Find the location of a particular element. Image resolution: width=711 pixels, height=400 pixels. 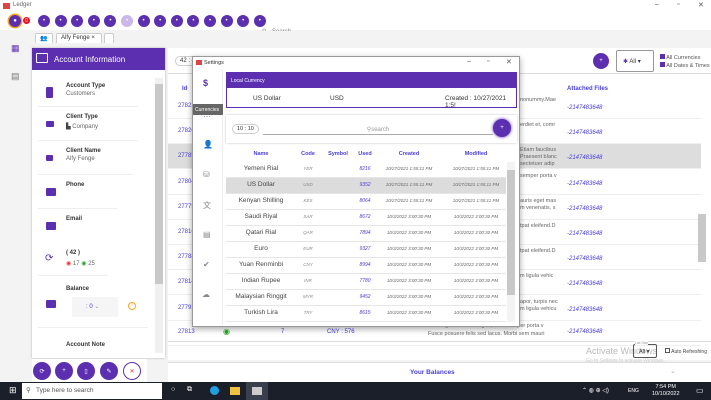

column-header-attached-files: Attached Files is located at coordinates (587, 89).